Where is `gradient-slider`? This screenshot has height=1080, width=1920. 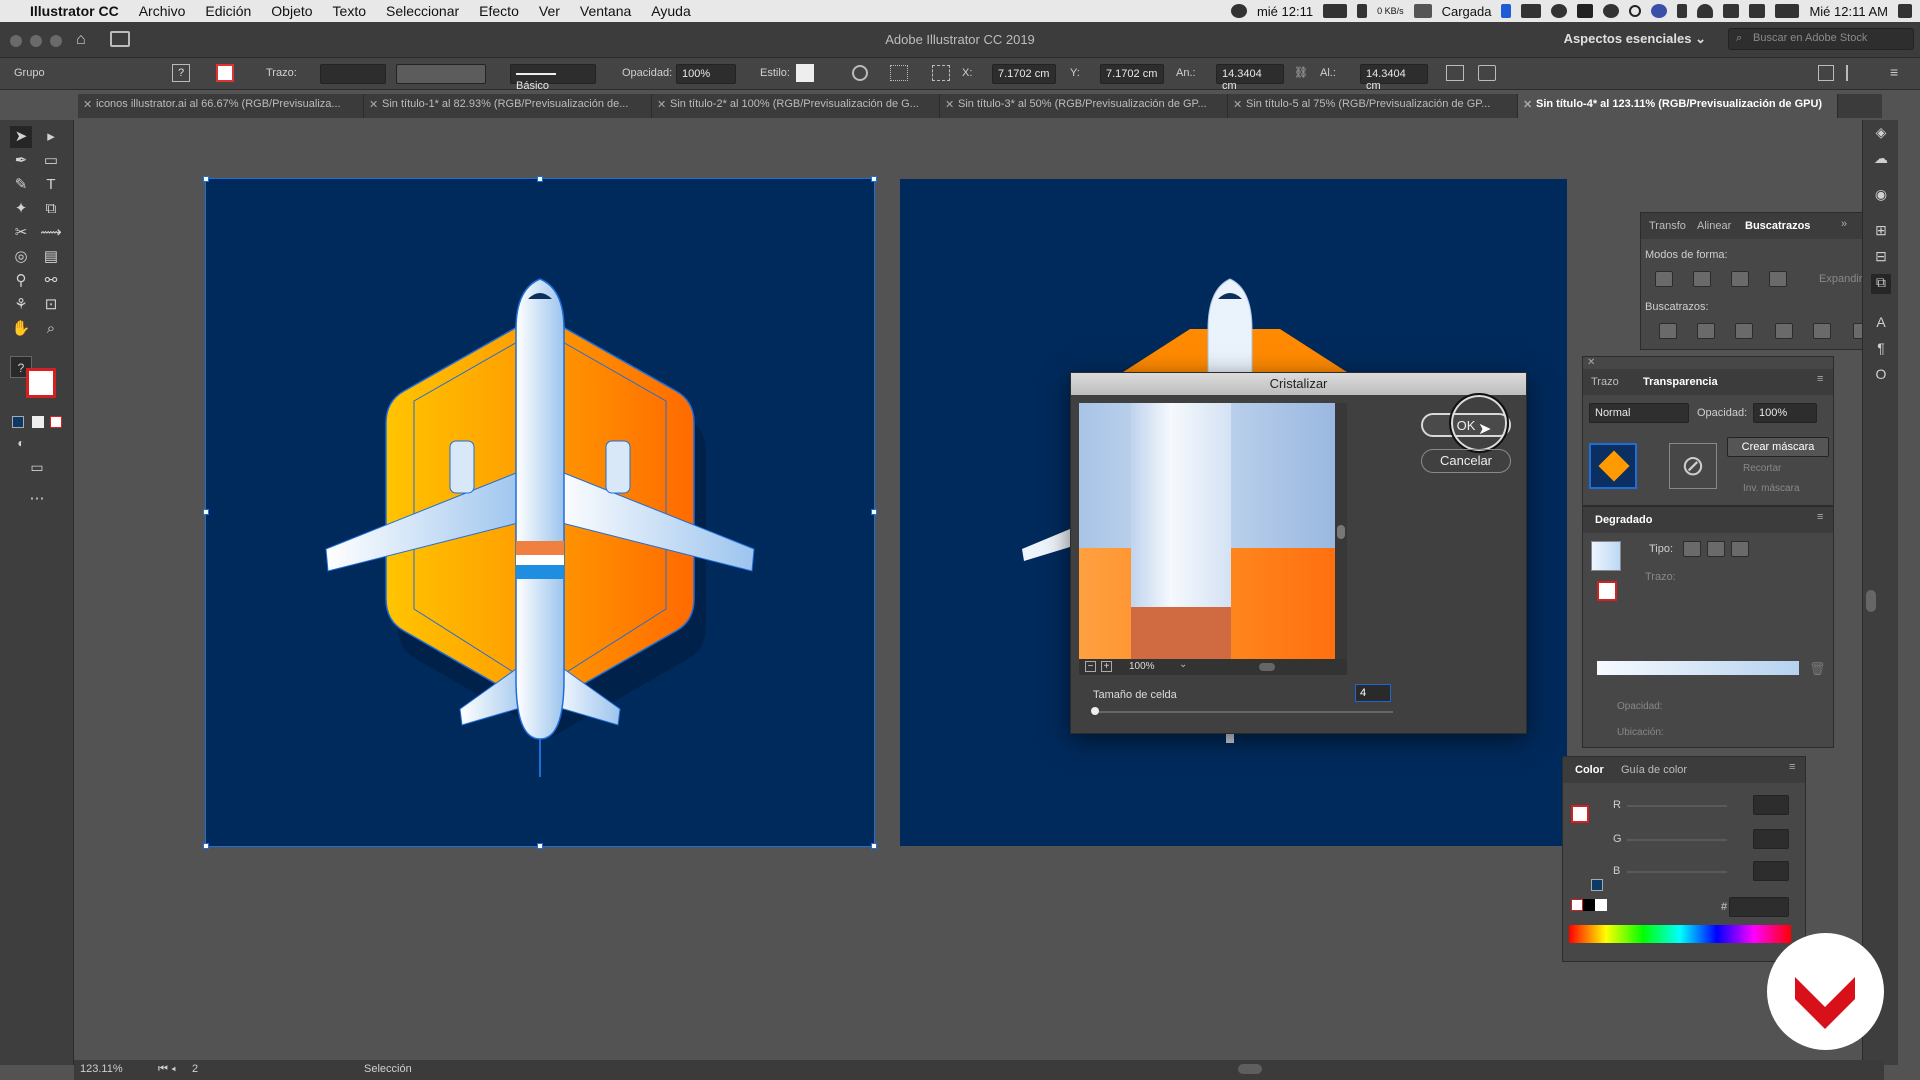
gradient-slider is located at coordinates (1698, 668).